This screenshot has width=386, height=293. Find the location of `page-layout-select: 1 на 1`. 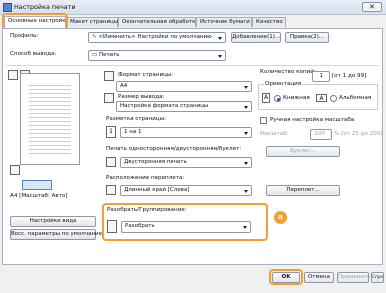

page-layout-select: 1 на 1 is located at coordinates (186, 132).